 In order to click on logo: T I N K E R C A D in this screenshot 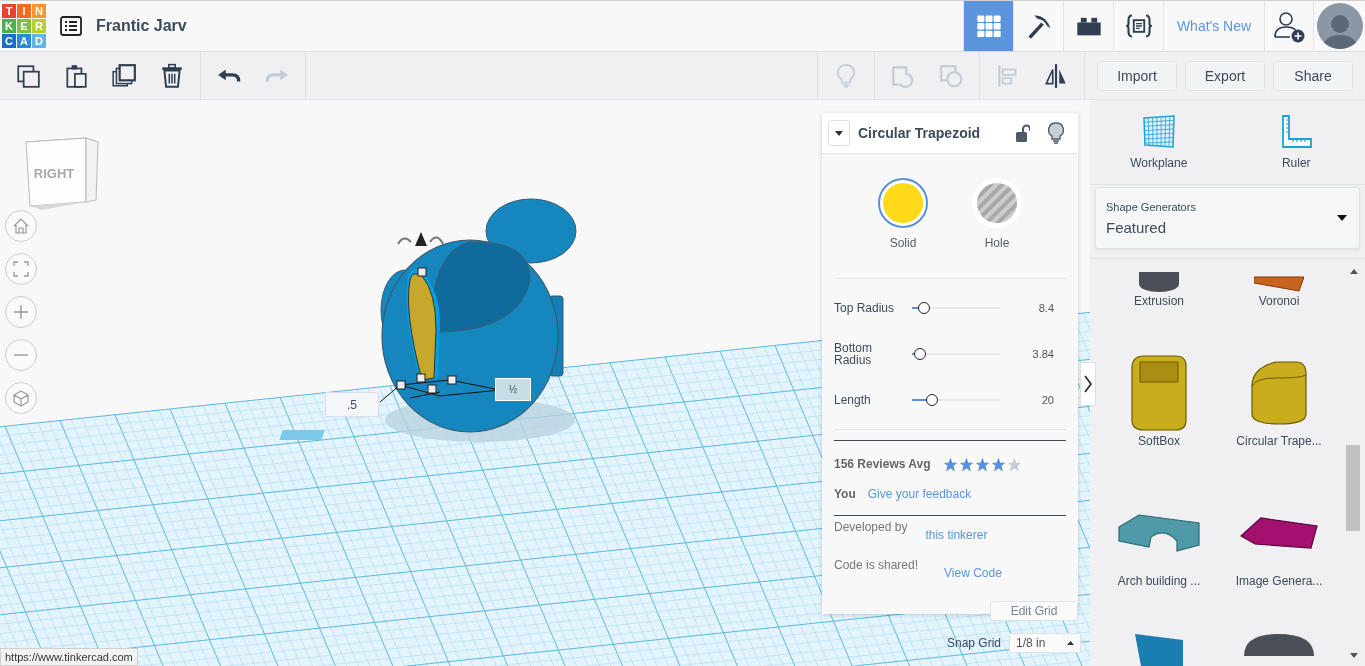, I will do `click(24, 26)`.